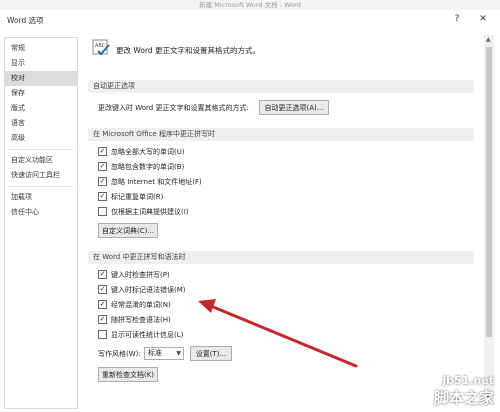 This screenshot has width=500, height=412. What do you see at coordinates (463, 398) in the screenshot?
I see `watermark-name: 脚本之家` at bounding box center [463, 398].